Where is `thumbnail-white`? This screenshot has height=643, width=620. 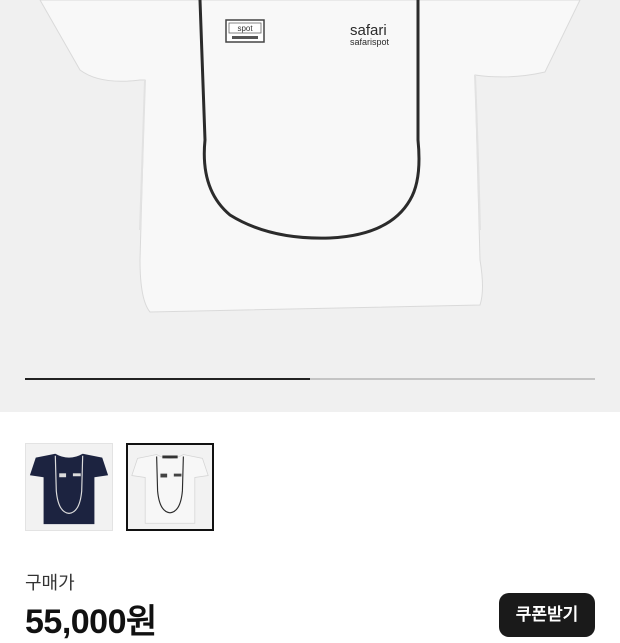 thumbnail-white is located at coordinates (170, 487).